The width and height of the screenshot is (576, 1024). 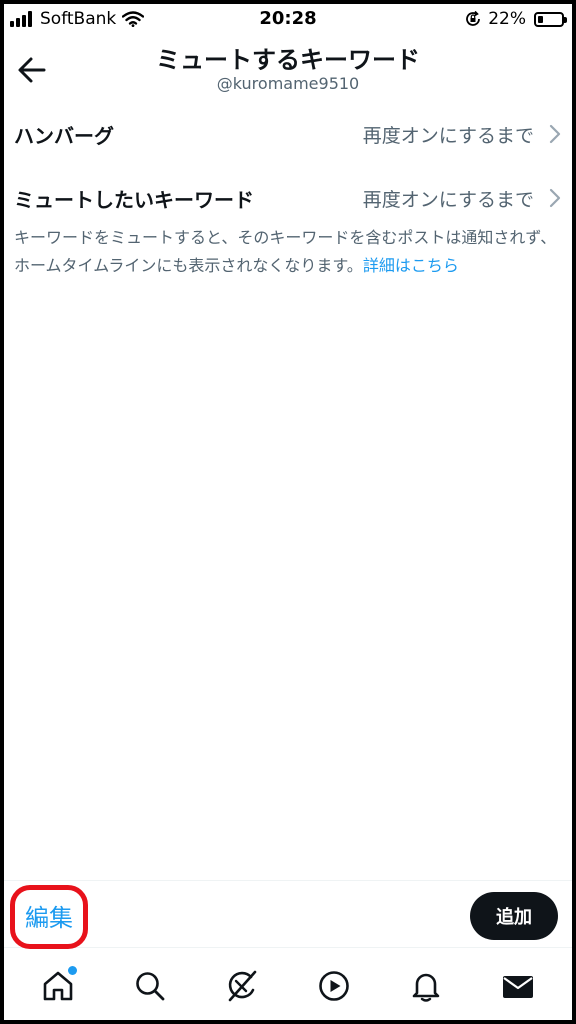 I want to click on mail-icon, so click(x=518, y=987).